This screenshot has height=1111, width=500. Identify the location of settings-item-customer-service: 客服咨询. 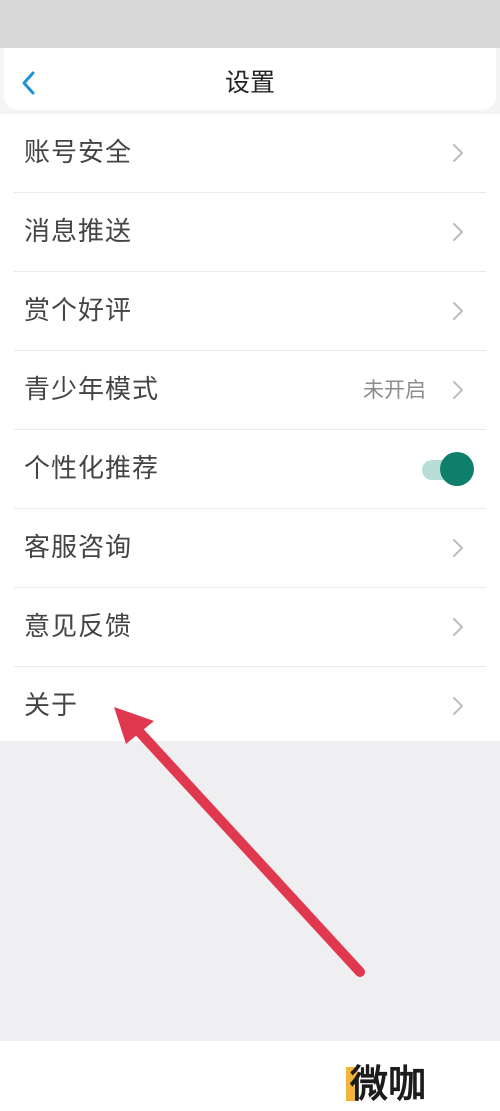
(250, 548).